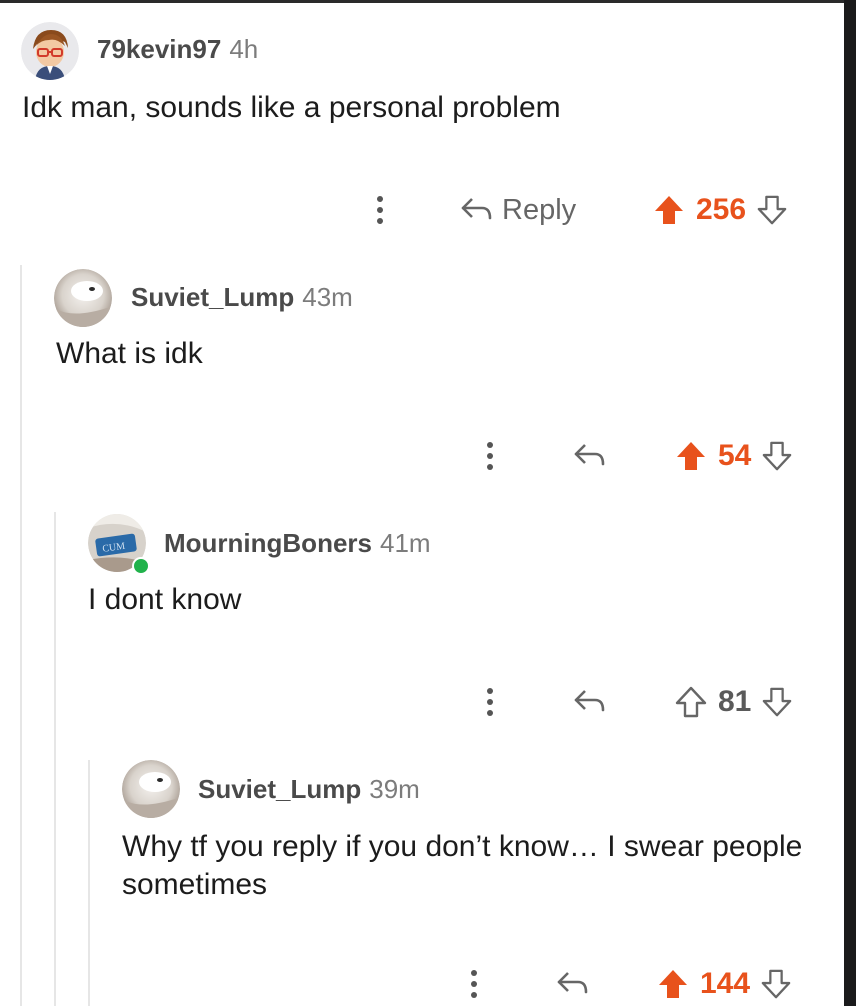 The image size is (856, 1006). What do you see at coordinates (422, 210) in the screenshot?
I see `comment-actions: Reply 256` at bounding box center [422, 210].